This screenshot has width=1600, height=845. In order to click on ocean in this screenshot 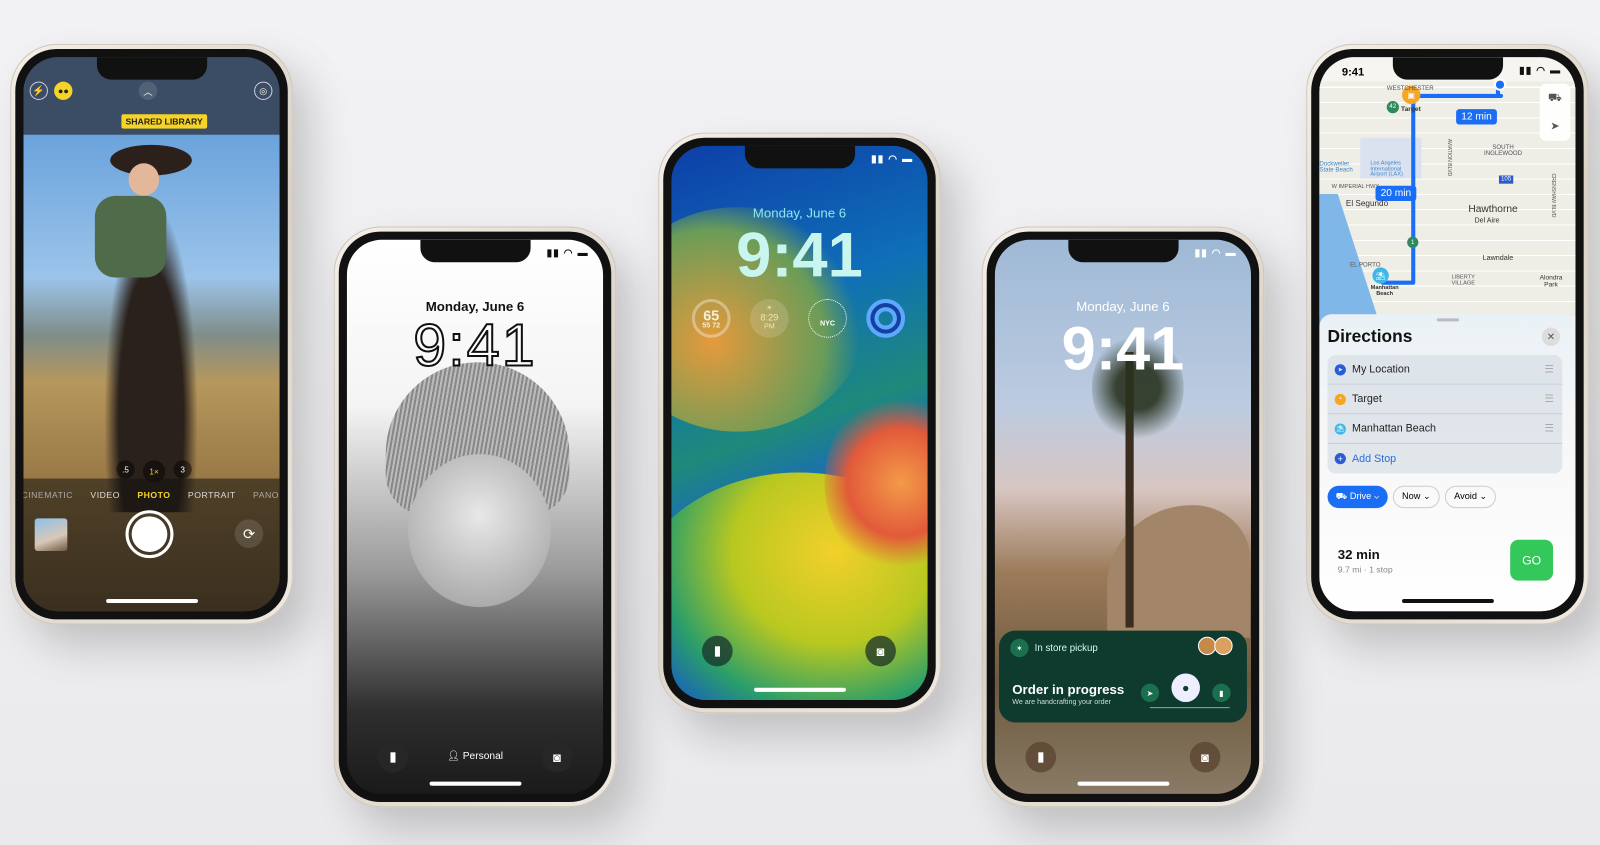, I will do `click(1350, 260)`.